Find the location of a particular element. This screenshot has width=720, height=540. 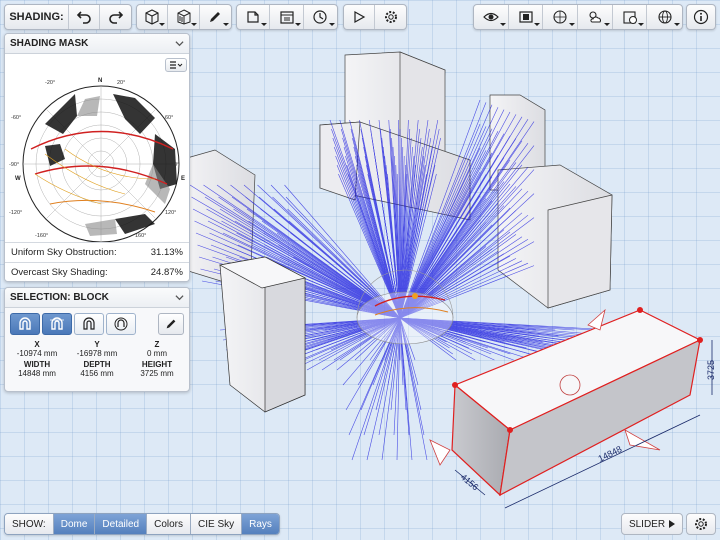

toggle-detailed: Detailed is located at coordinates (121, 524).